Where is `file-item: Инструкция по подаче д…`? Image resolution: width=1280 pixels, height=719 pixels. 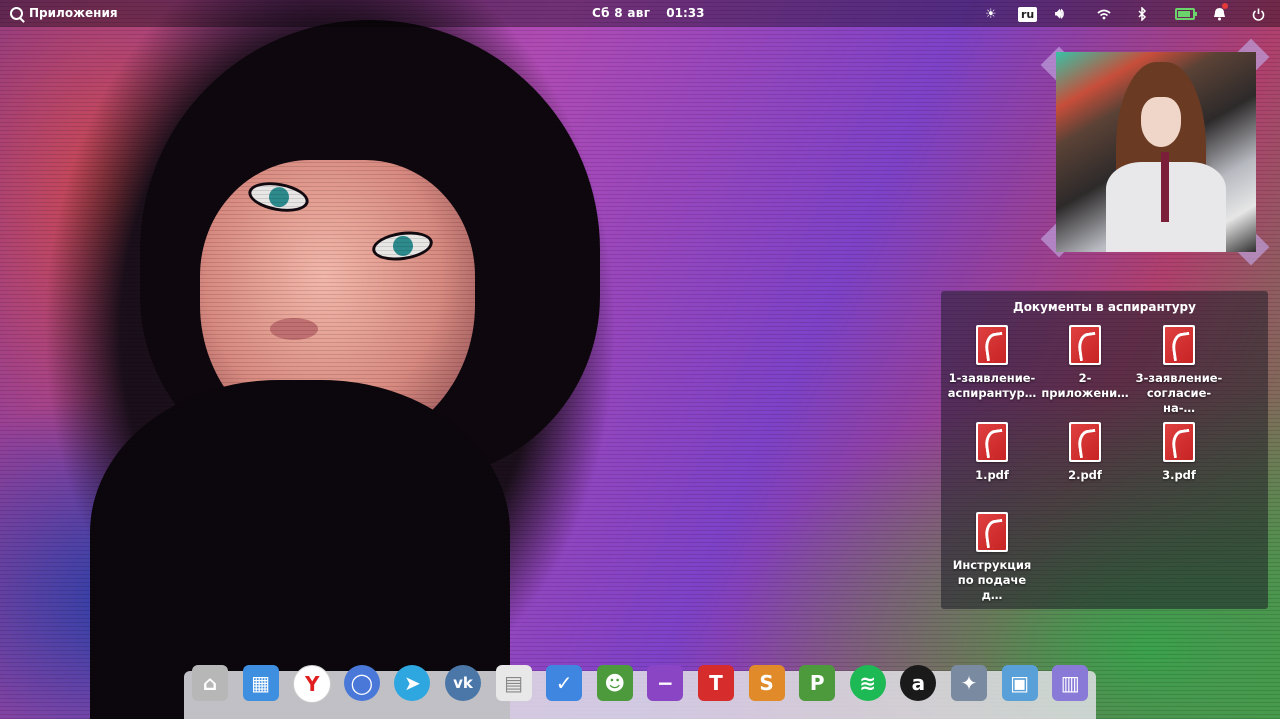 file-item: Инструкция по подаче д… is located at coordinates (992, 557).